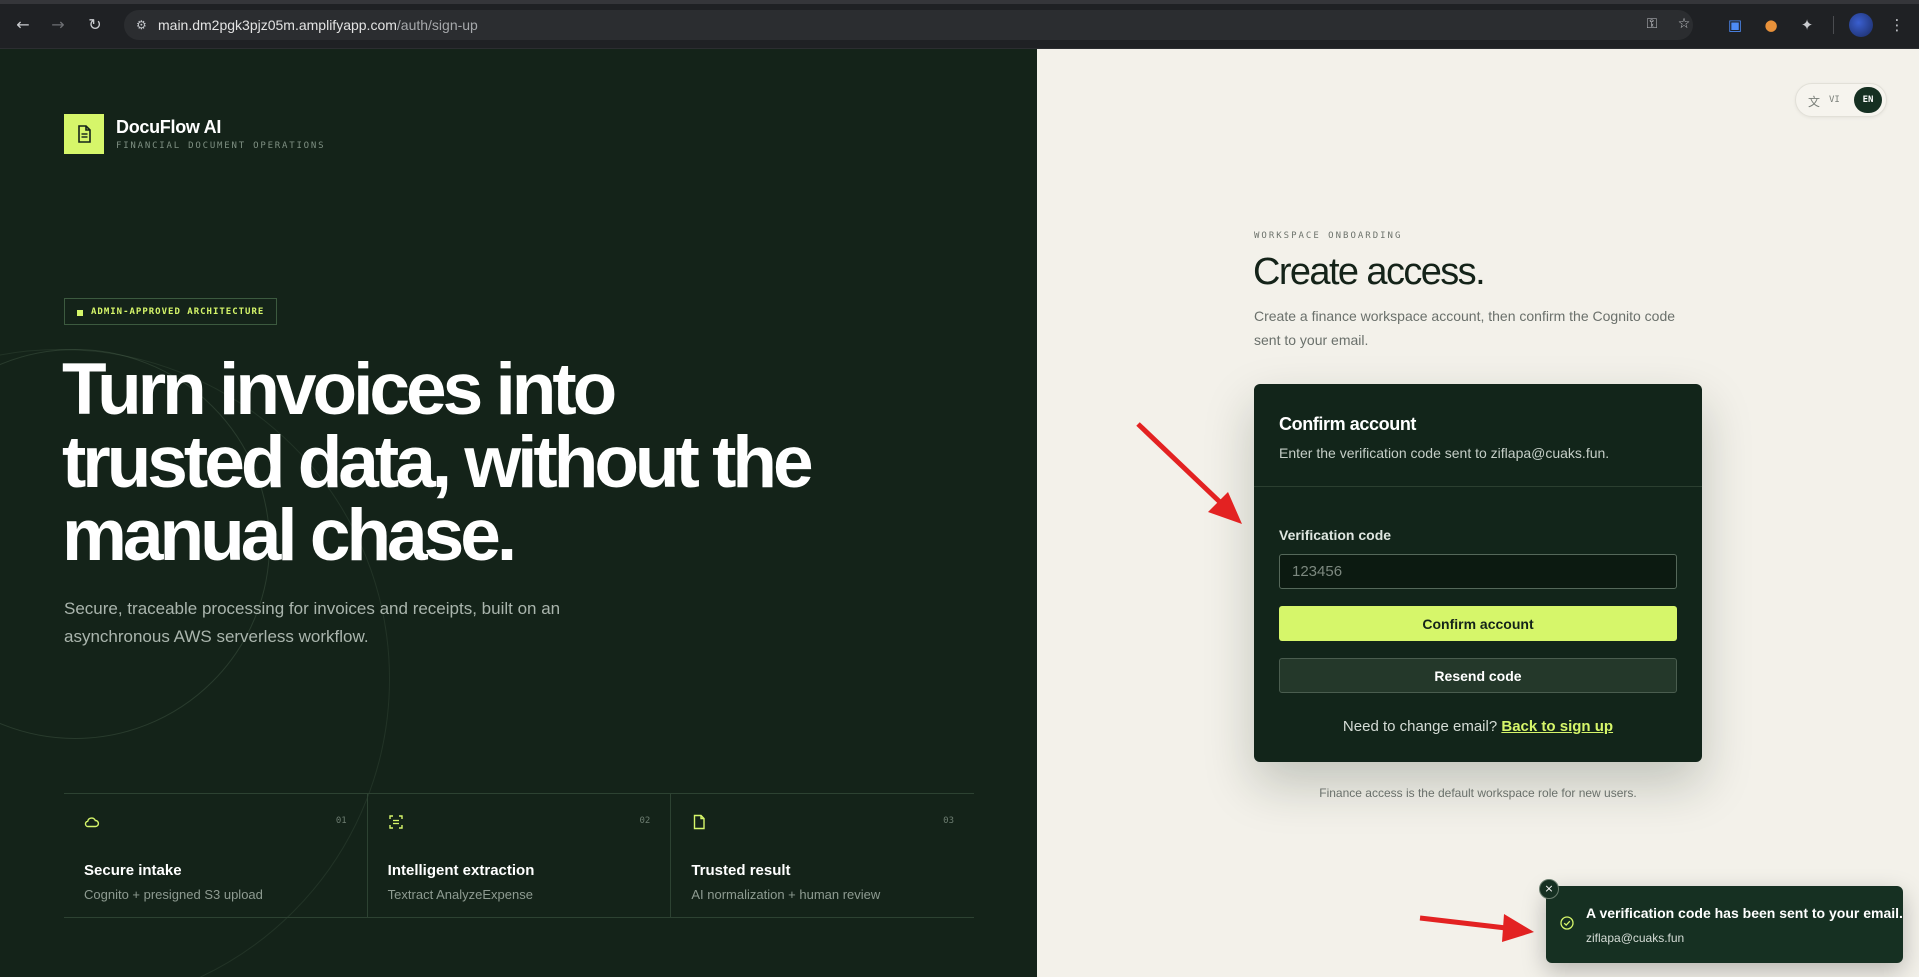 The image size is (1919, 977). What do you see at coordinates (173, 894) in the screenshot?
I see `feature-desc: Cognito + presigned S3 upload` at bounding box center [173, 894].